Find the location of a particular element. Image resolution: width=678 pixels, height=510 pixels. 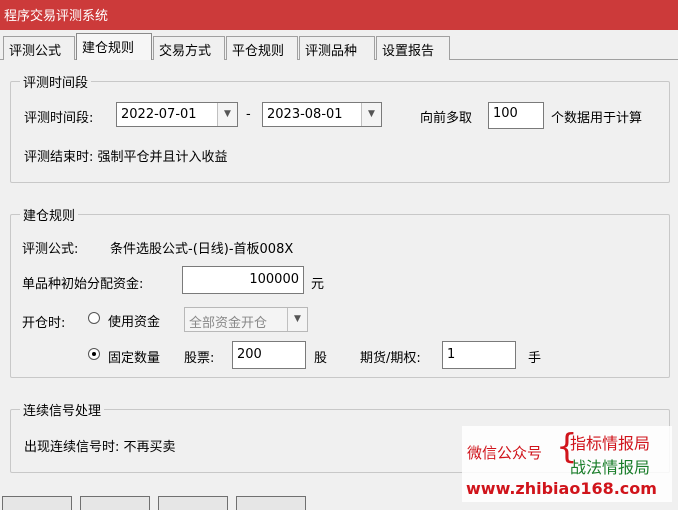

period-group-title: 评测时间段 is located at coordinates (56, 81).